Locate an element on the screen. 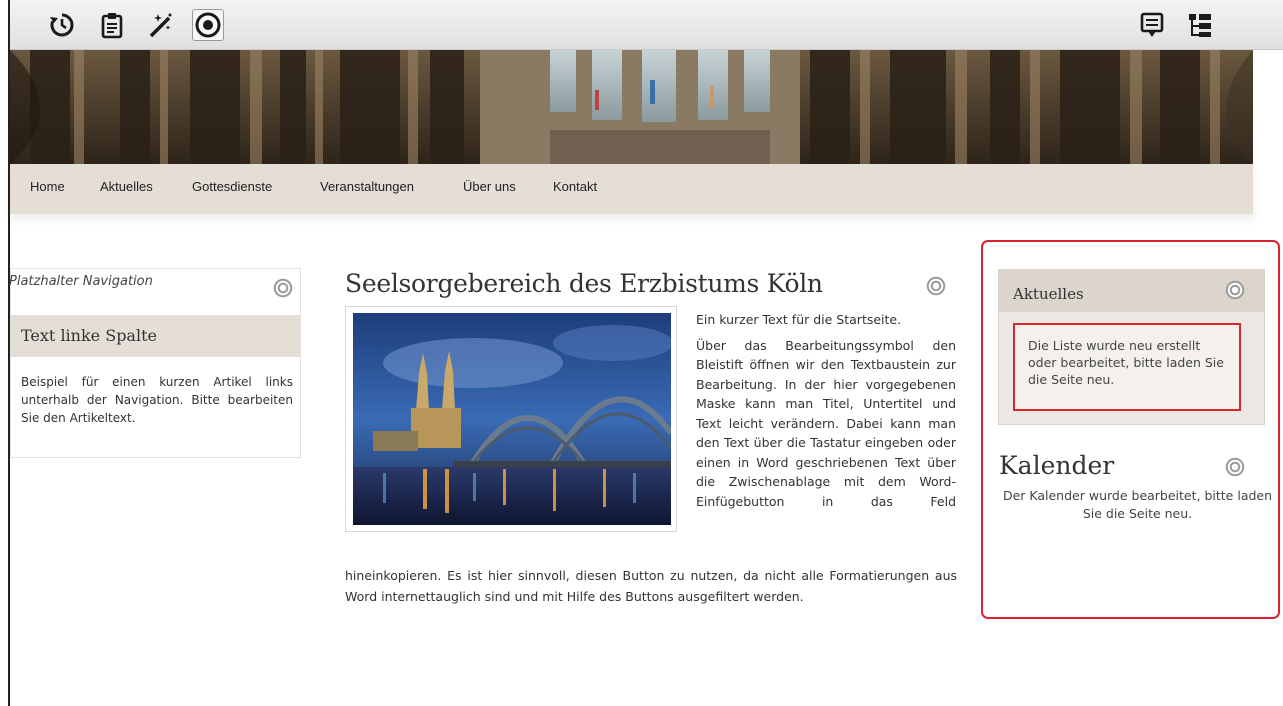 This screenshot has height=706, width=1283. list-view-icon is located at coordinates (1152, 25).